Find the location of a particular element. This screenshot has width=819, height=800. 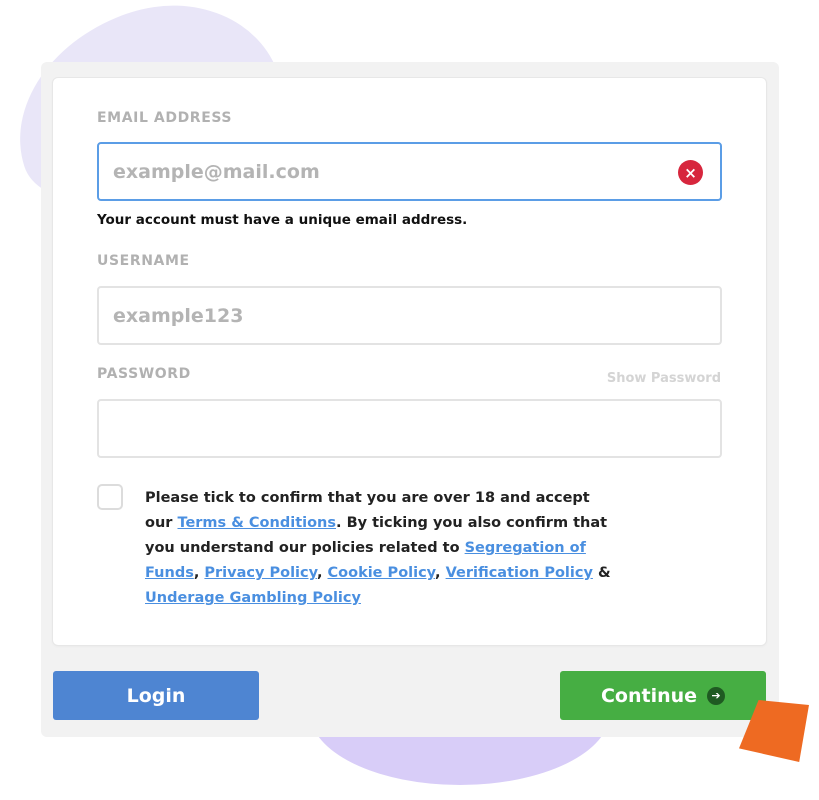

underage-gambling-policy-link: Underage Gambling Policy is located at coordinates (253, 598).